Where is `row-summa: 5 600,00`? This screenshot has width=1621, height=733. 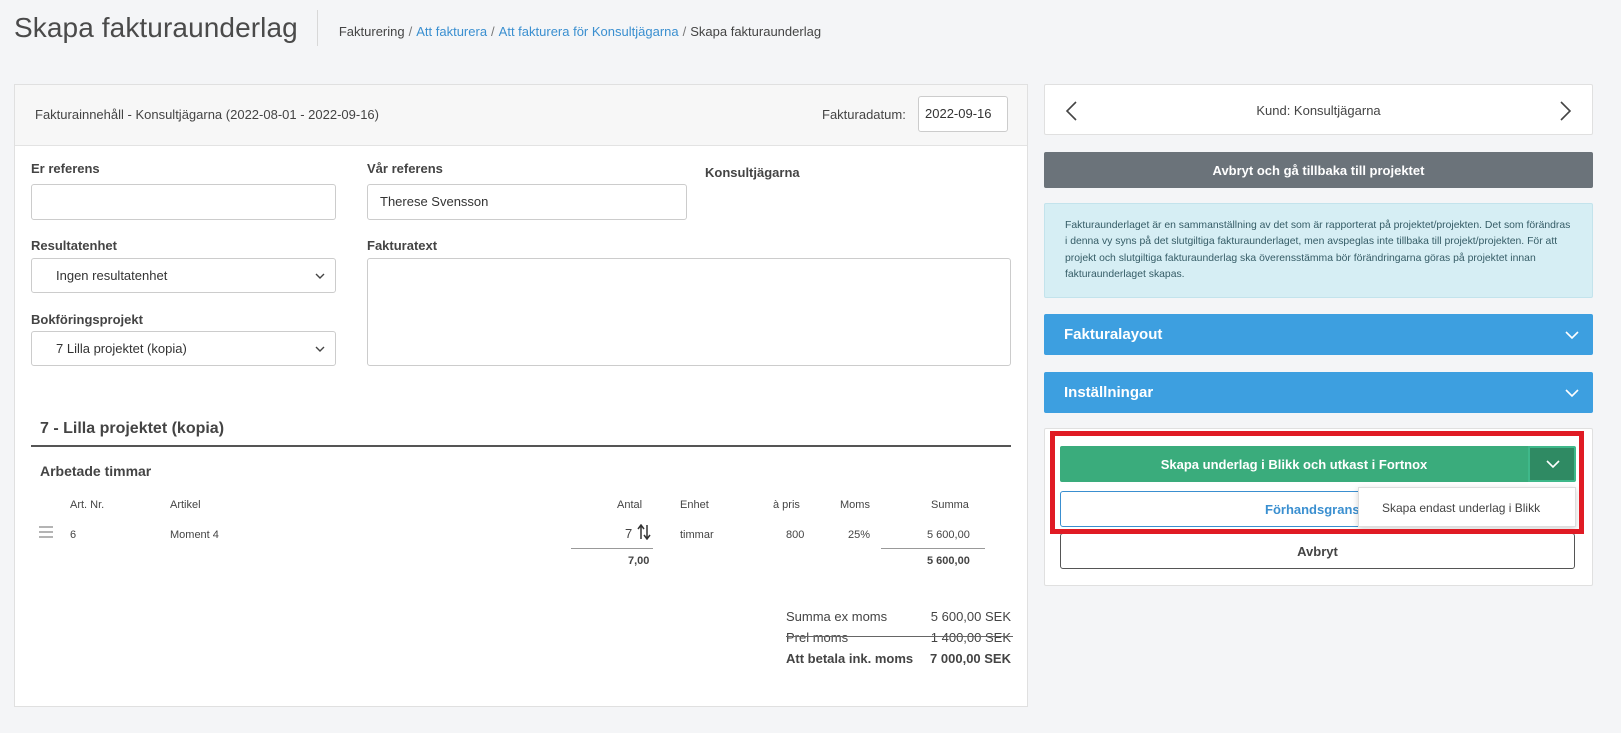 row-summa: 5 600,00 is located at coordinates (948, 535).